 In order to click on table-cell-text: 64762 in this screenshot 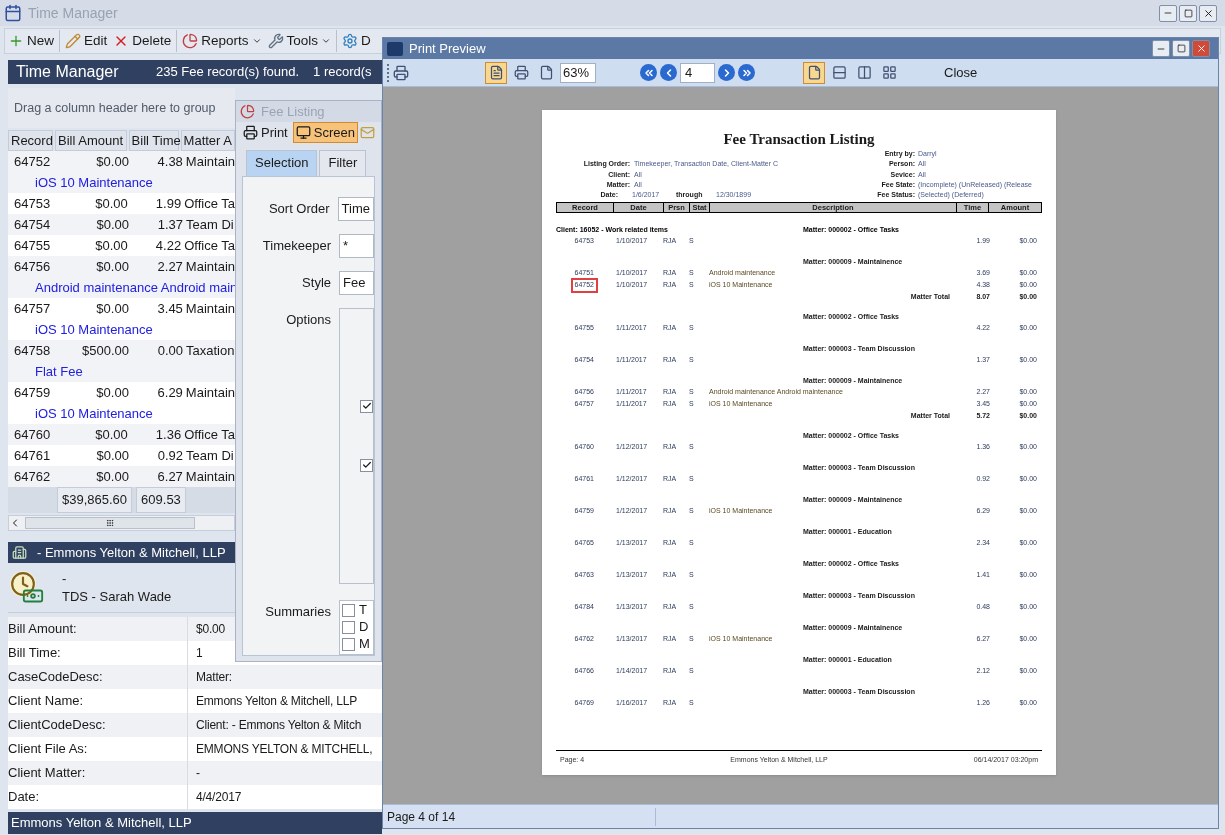, I will do `click(32, 476)`.